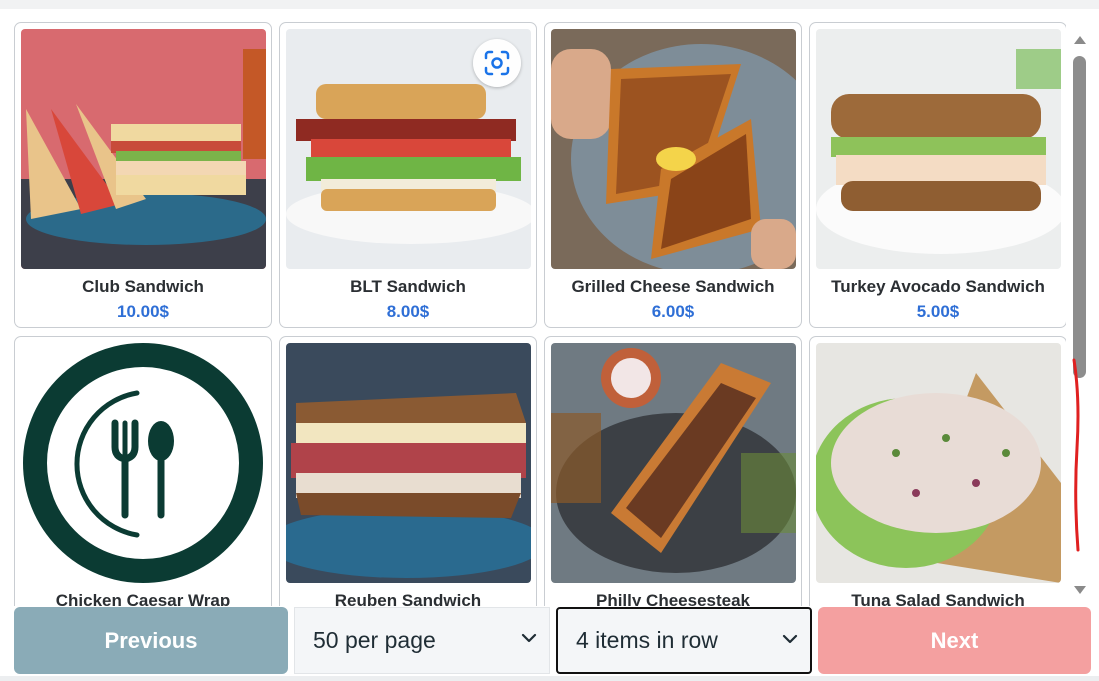 The image size is (1099, 681). I want to click on scroll-up-arrow-icon, so click(1080, 40).